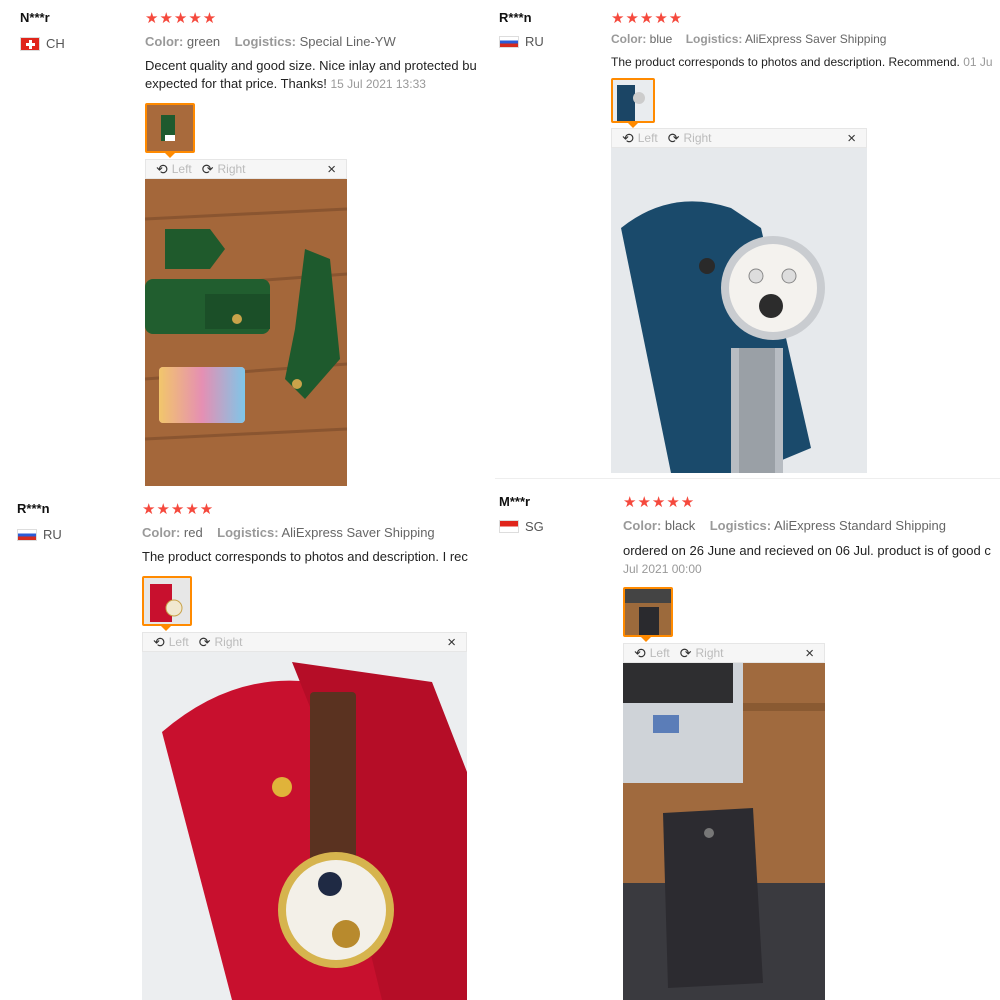 Image resolution: width=1000 pixels, height=1000 pixels. Describe the element at coordinates (203, 41) in the screenshot. I see `color-value: green` at that location.